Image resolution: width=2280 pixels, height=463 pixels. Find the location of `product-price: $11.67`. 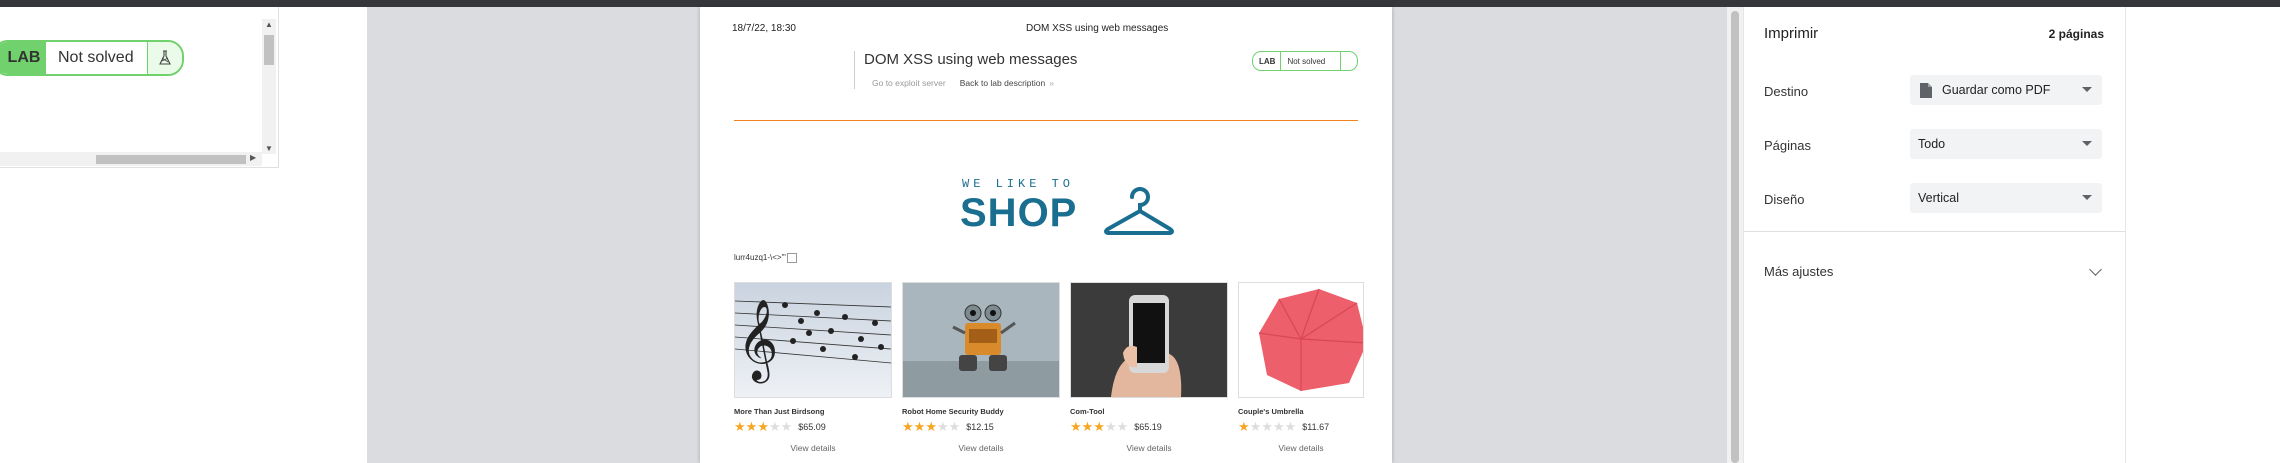

product-price: $11.67 is located at coordinates (1316, 426).